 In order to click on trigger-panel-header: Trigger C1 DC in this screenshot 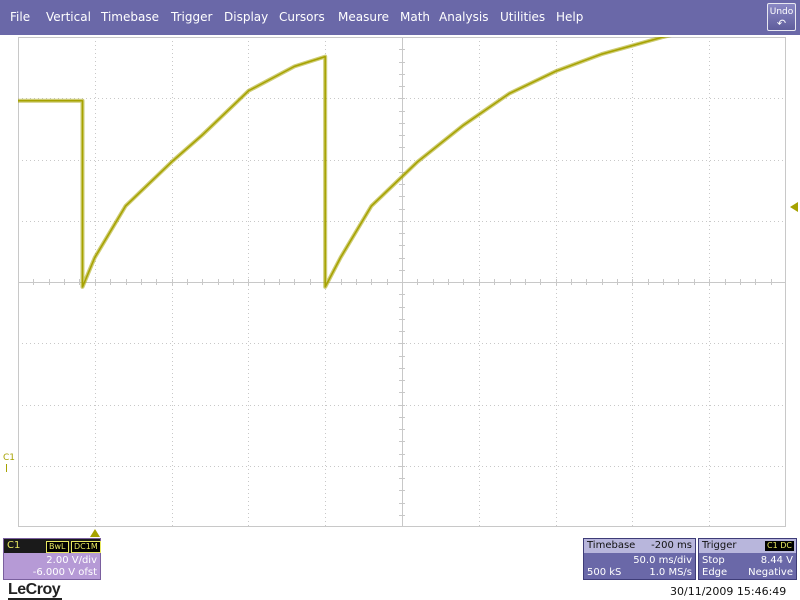, I will do `click(747, 546)`.